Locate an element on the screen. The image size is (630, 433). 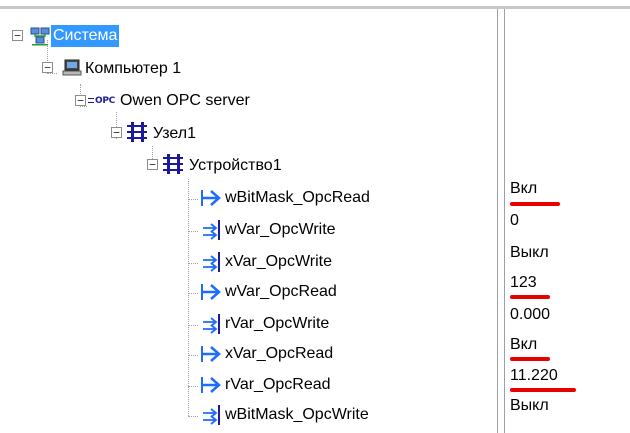
device-icon is located at coordinates (173, 166).